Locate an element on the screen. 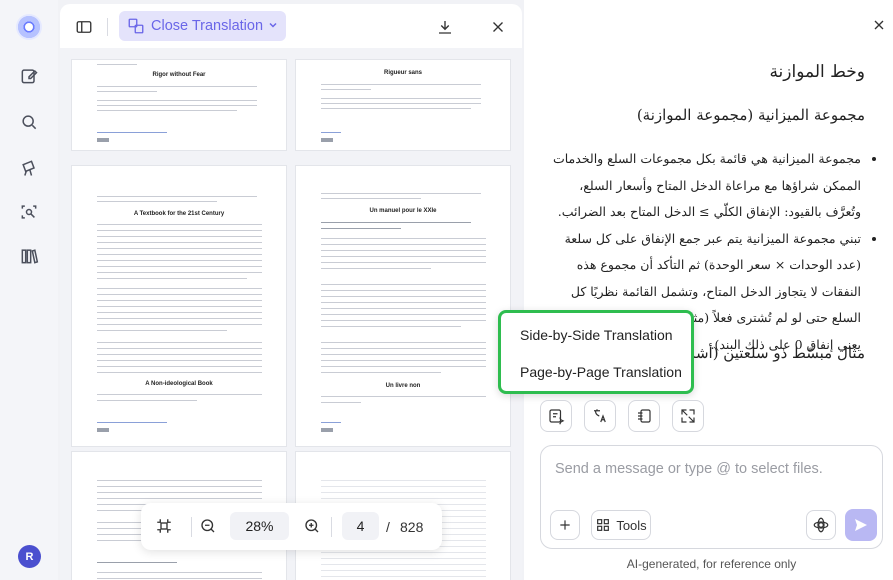 The height and width of the screenshot is (580, 893). thumbnail-subtitle: A Non-ideological Book is located at coordinates (179, 384).